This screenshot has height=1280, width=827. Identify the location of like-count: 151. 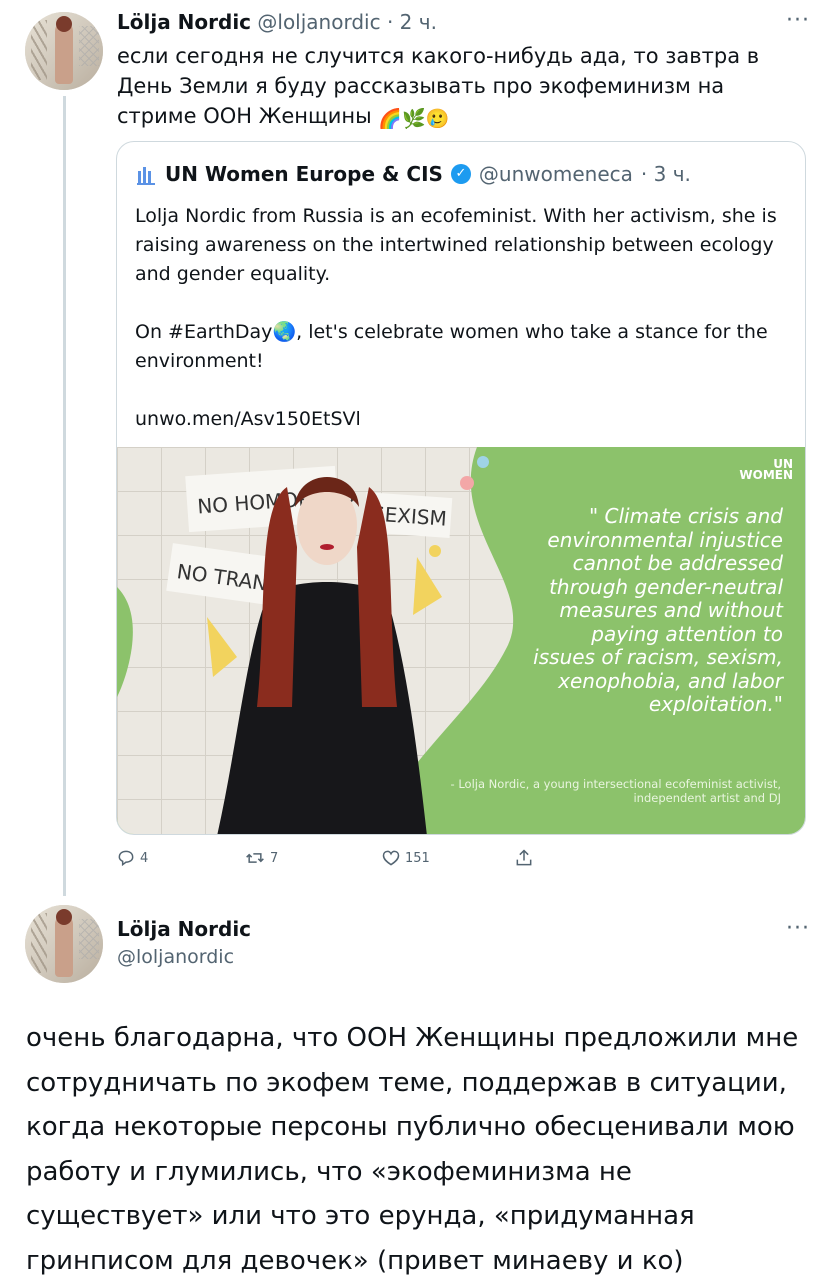
(417, 858).